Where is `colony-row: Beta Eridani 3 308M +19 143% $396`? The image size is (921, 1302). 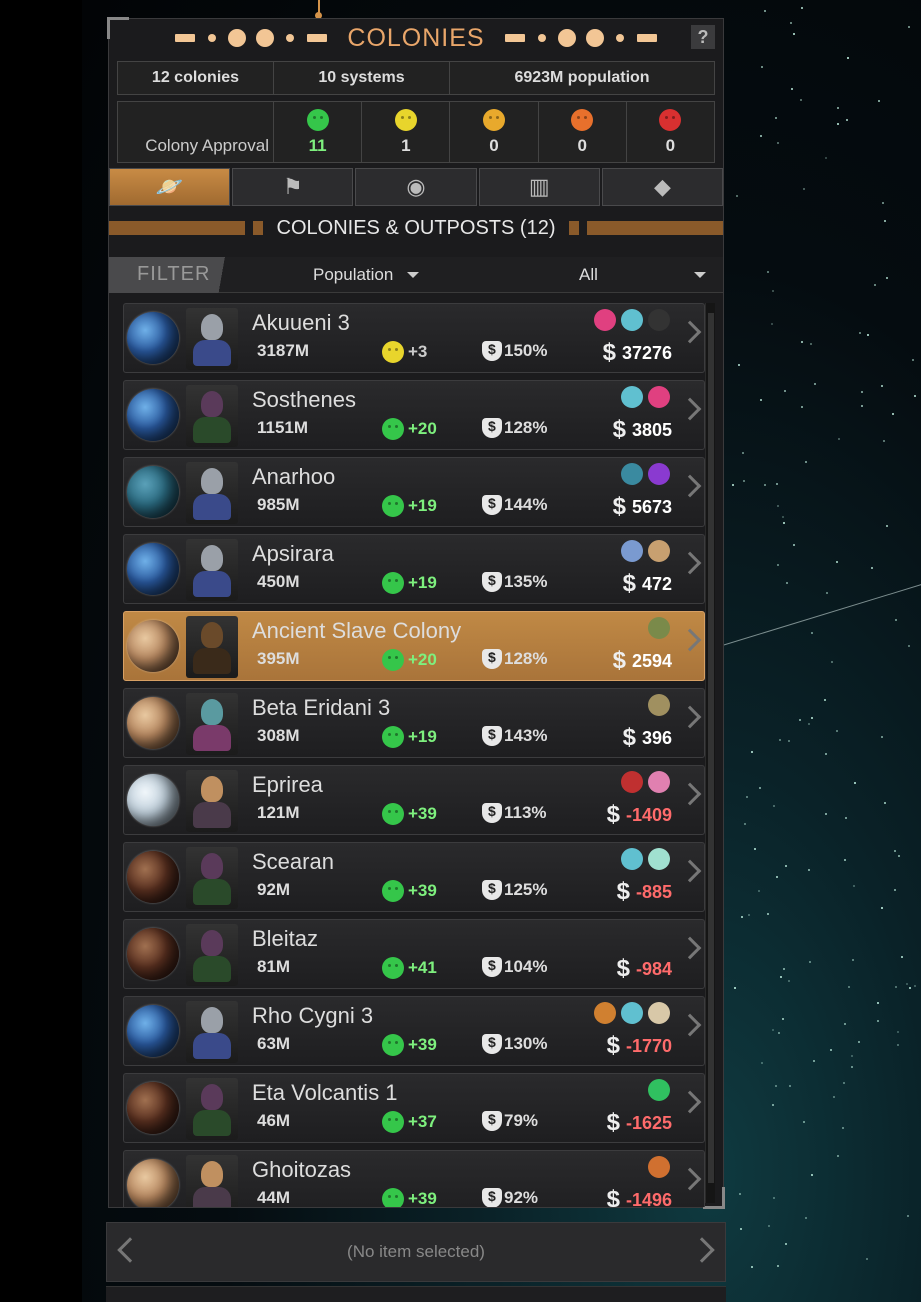 colony-row: Beta Eridani 3 308M +19 143% $396 is located at coordinates (414, 723).